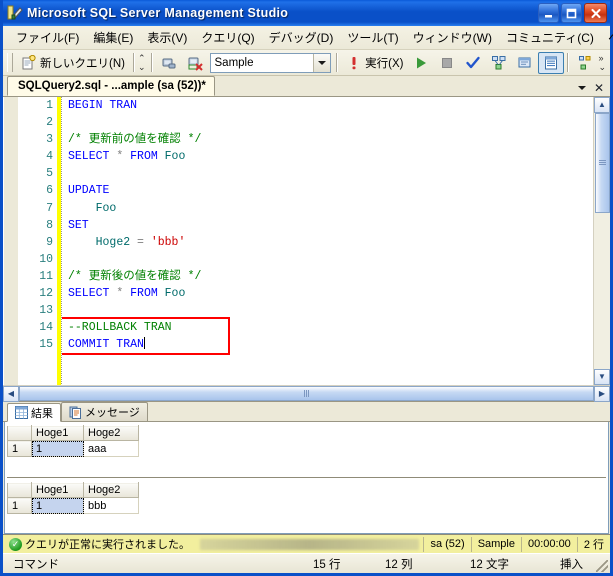 This screenshot has height=576, width=613. I want to click on cell-hoge2: aaa, so click(111, 448).